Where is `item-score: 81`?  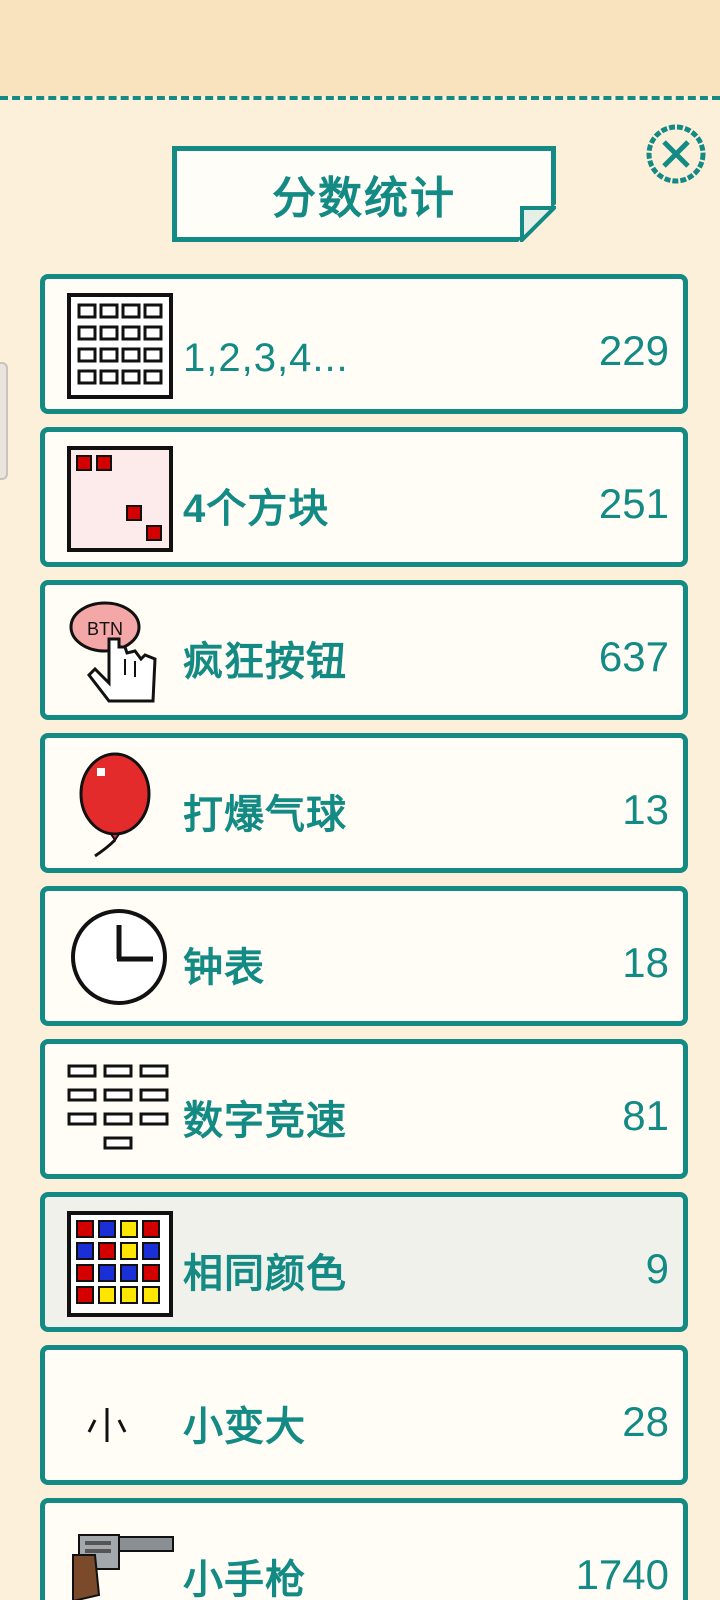
item-score: 81 is located at coordinates (645, 1115).